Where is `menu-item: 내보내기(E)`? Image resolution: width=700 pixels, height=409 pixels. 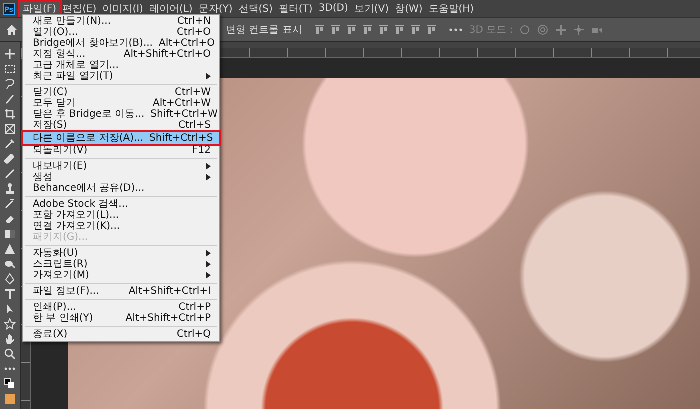
menu-item: 내보내기(E) is located at coordinates (121, 166).